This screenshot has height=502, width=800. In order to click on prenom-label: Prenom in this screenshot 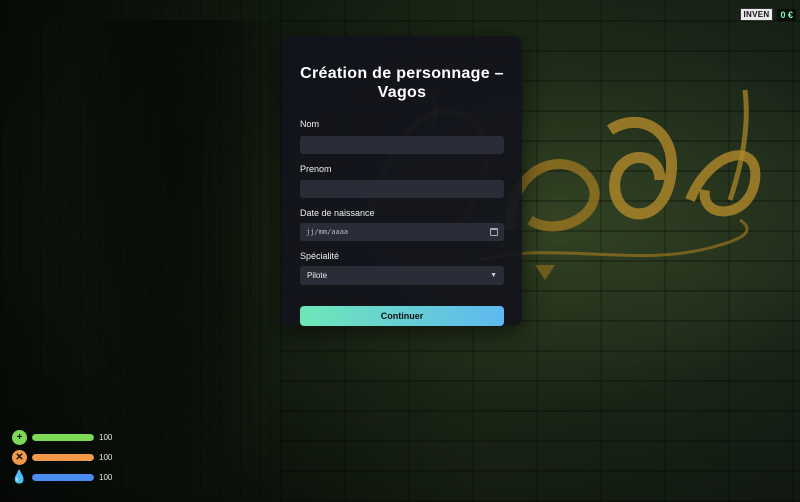, I will do `click(316, 168)`.